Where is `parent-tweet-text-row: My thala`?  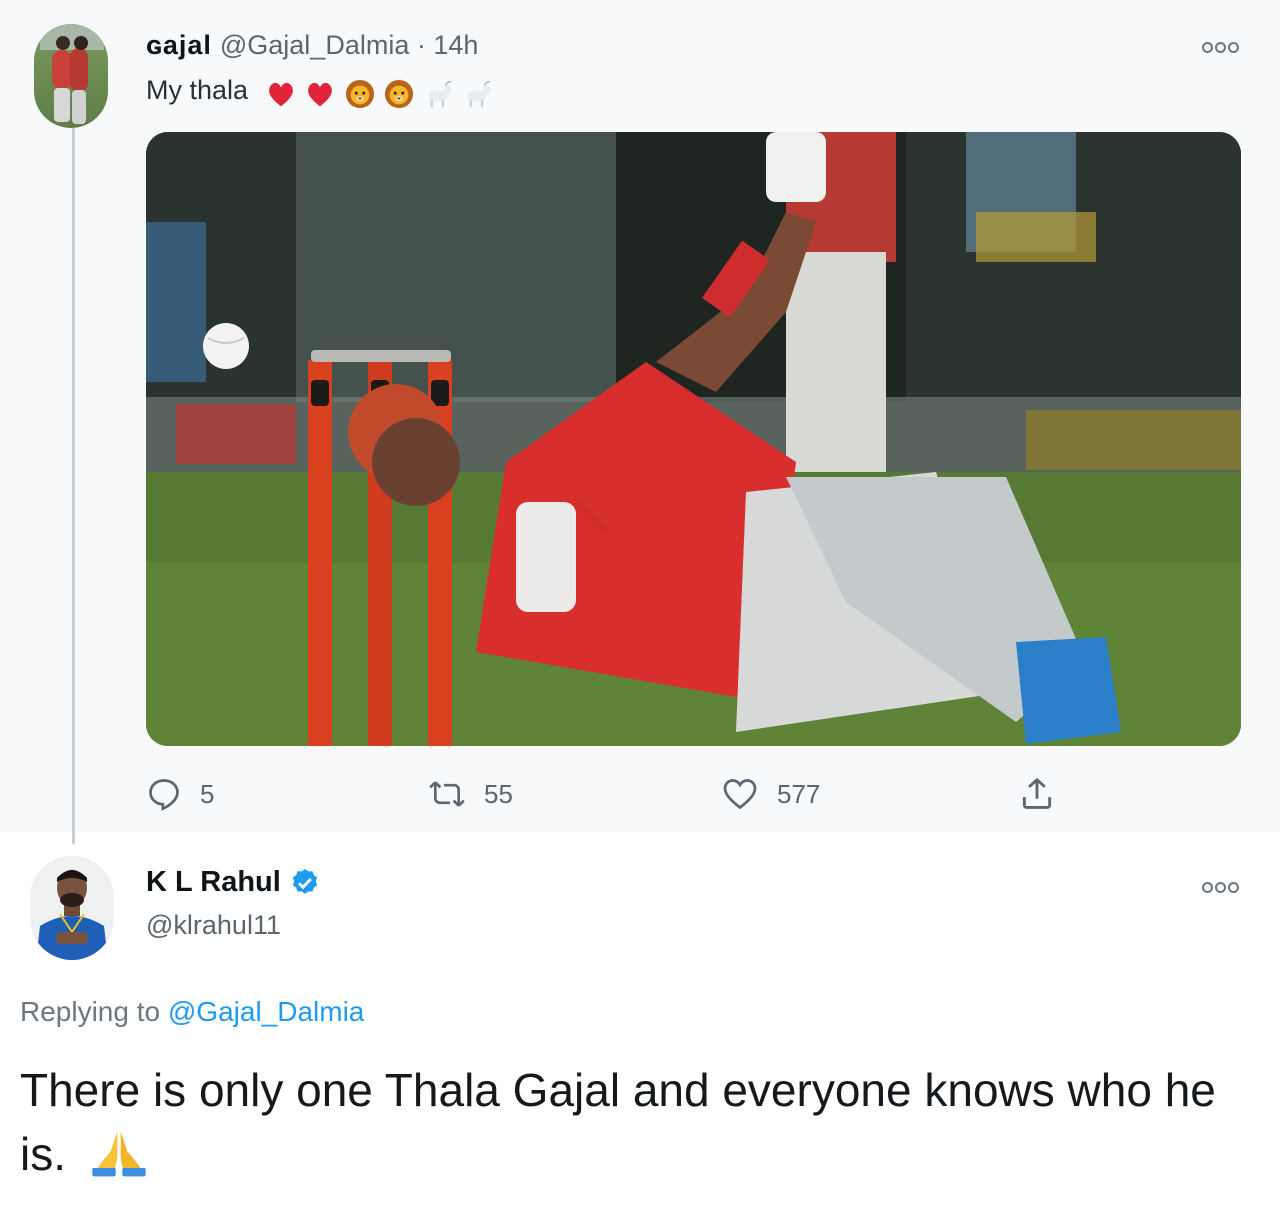 parent-tweet-text-row: My thala is located at coordinates (320, 91).